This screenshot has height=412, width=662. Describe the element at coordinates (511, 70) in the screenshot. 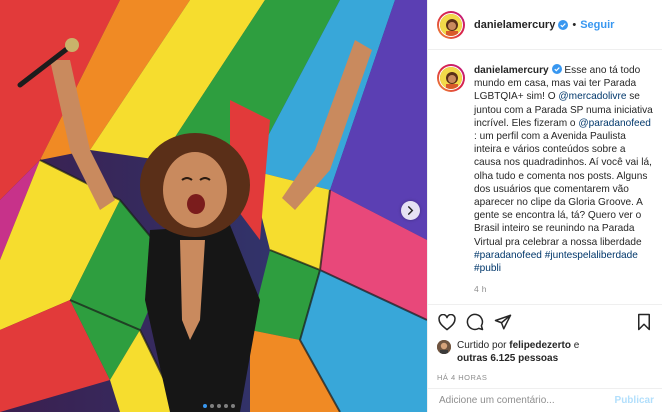

I see `caption-username: danielamercury` at that location.